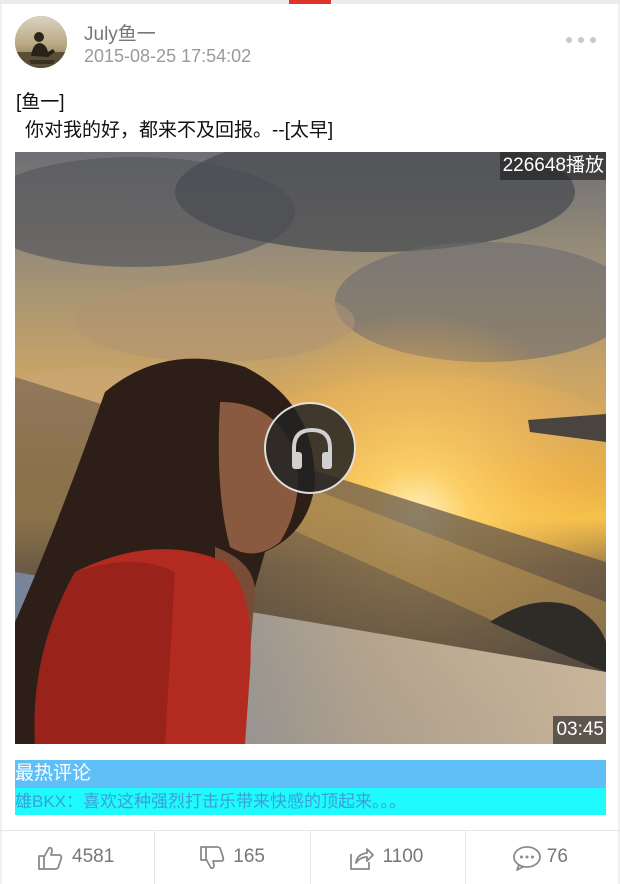  Describe the element at coordinates (579, 730) in the screenshot. I see `video-duration: 03:45` at that location.